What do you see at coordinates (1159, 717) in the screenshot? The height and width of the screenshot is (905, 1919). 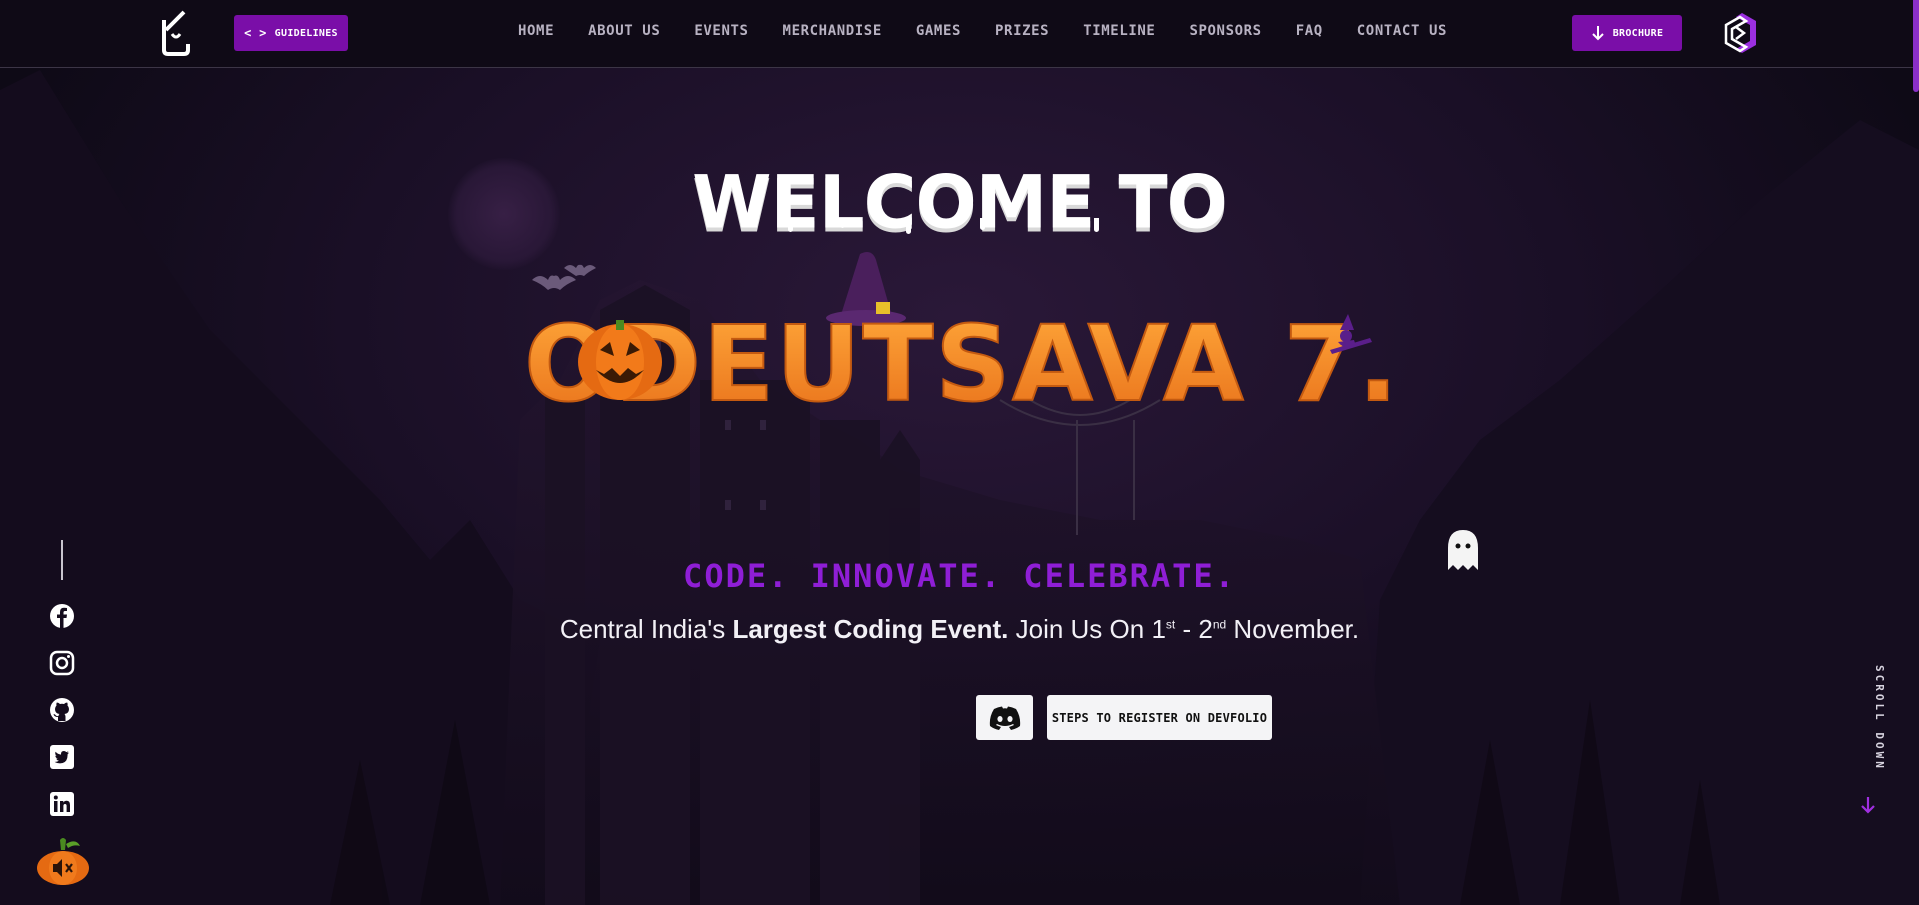 I see `devfolio-register-button: STEPS TO REGISTER ON DEVFOLIO` at bounding box center [1159, 717].